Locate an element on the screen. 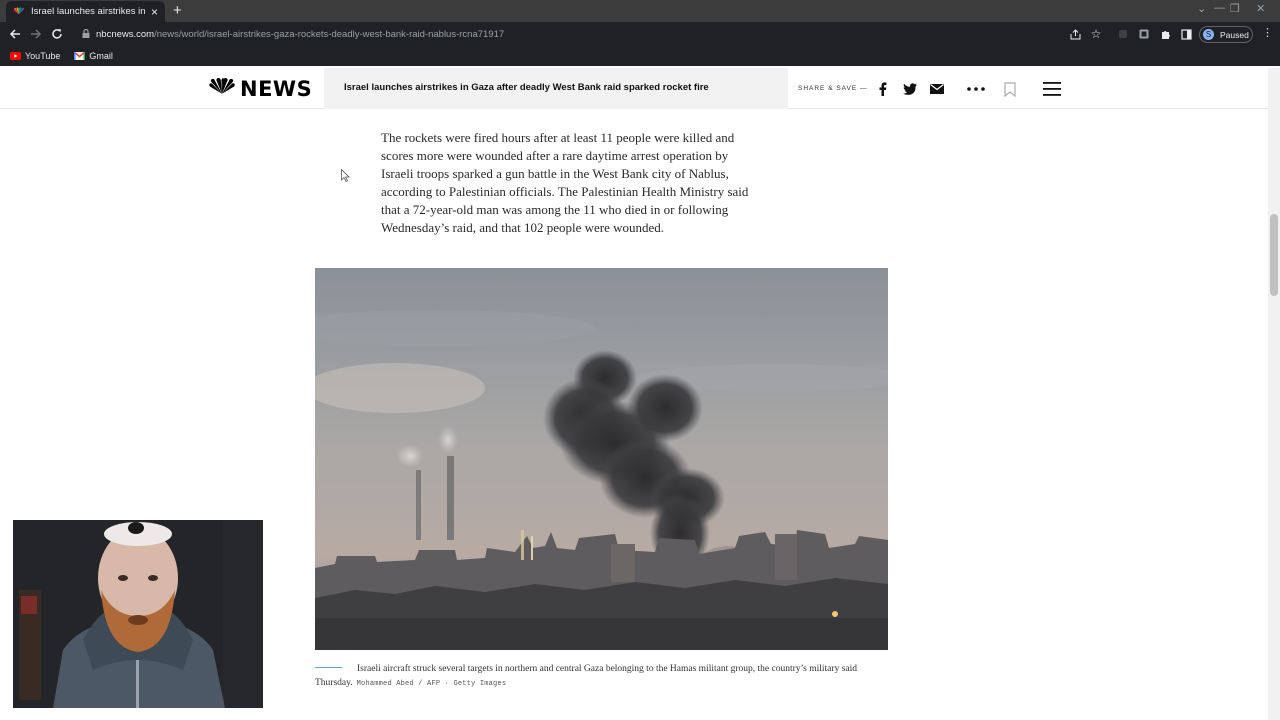 This screenshot has width=1280, height=720. browser-tab: Israel launches airstrikes in Gaza × is located at coordinates (85, 11).